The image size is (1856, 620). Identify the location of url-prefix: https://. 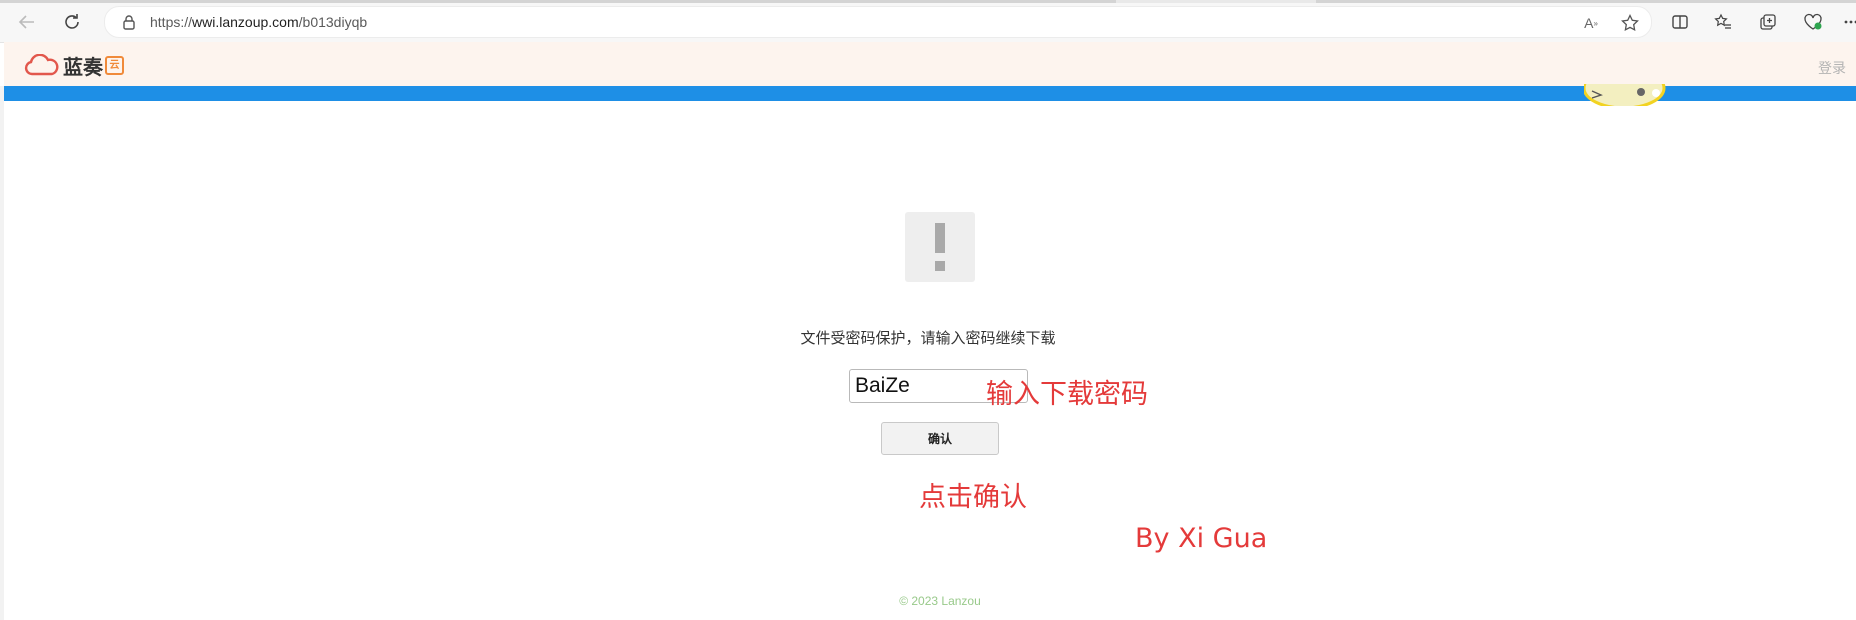
(171, 22).